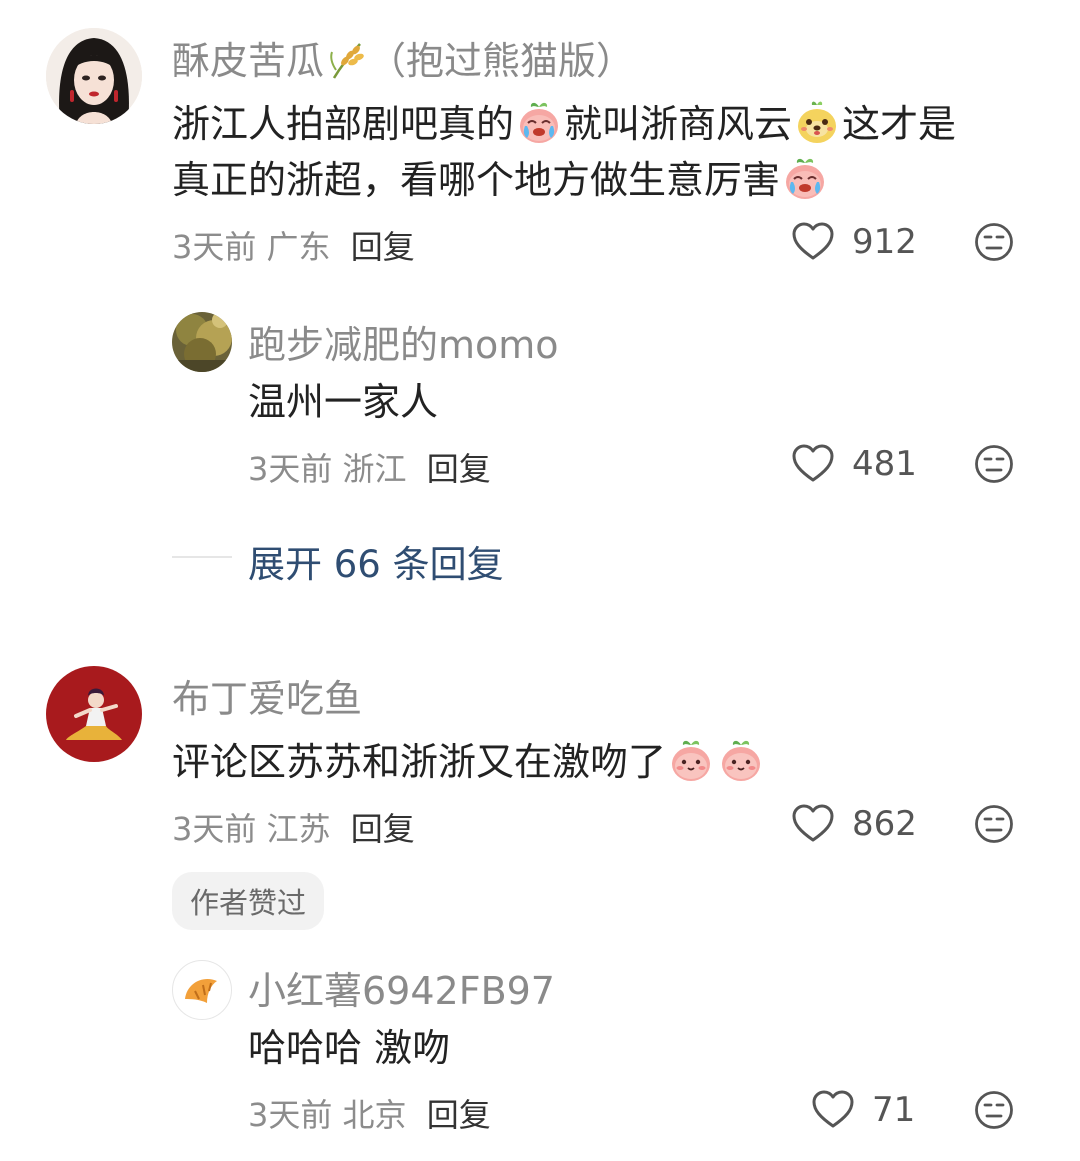 This screenshot has height=1161, width=1080. What do you see at coordinates (94, 76) in the screenshot?
I see `avatar-sugeng` at bounding box center [94, 76].